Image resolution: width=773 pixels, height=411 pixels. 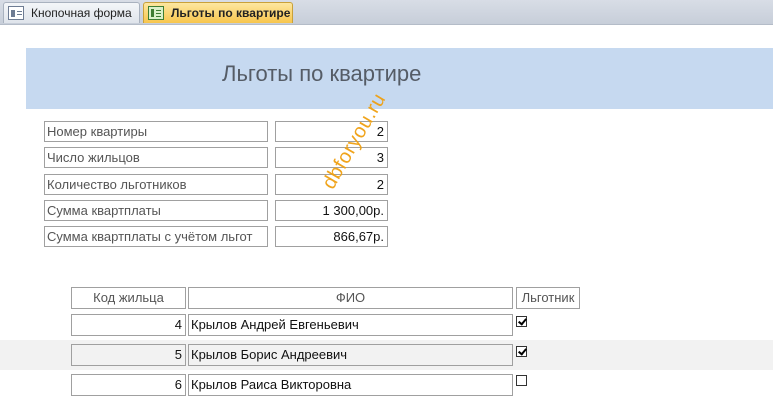 I want to click on beneficiaries-count-label: Количество льготников, so click(x=156, y=184).